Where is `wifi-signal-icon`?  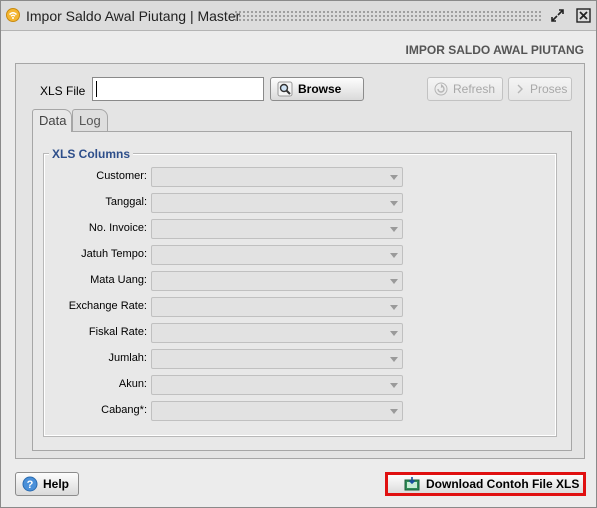 wifi-signal-icon is located at coordinates (13, 15).